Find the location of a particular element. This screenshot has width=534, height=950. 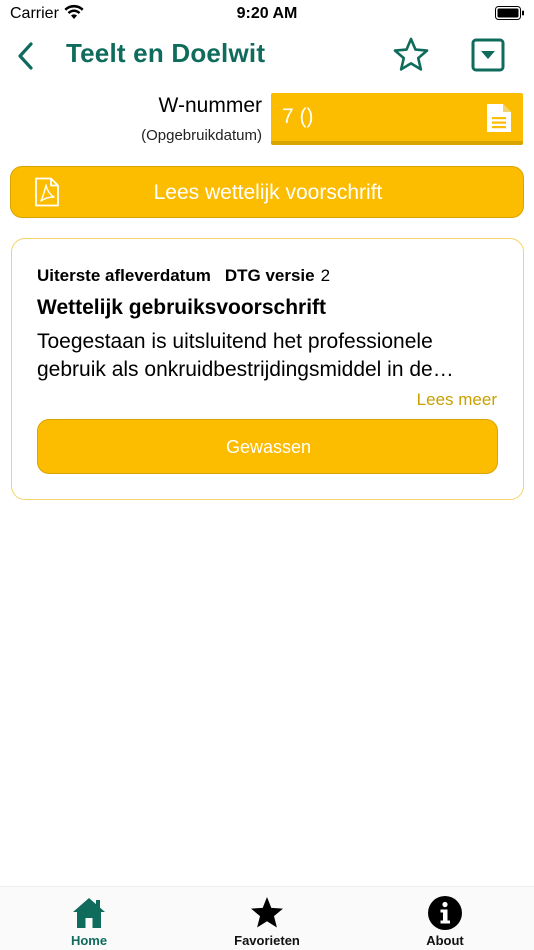

dropdown-square-icon is located at coordinates (488, 55).